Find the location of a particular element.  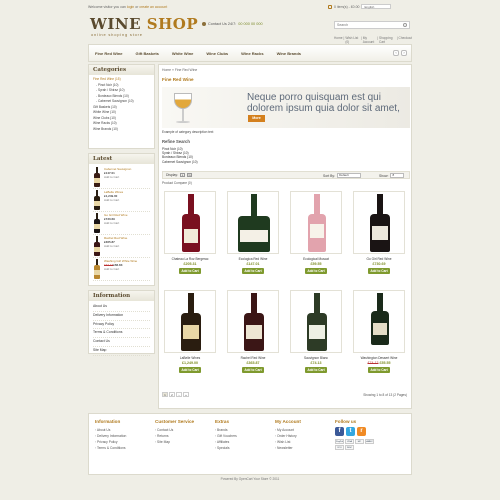

sort-options: Sort By: Default is located at coordinates (342, 175).